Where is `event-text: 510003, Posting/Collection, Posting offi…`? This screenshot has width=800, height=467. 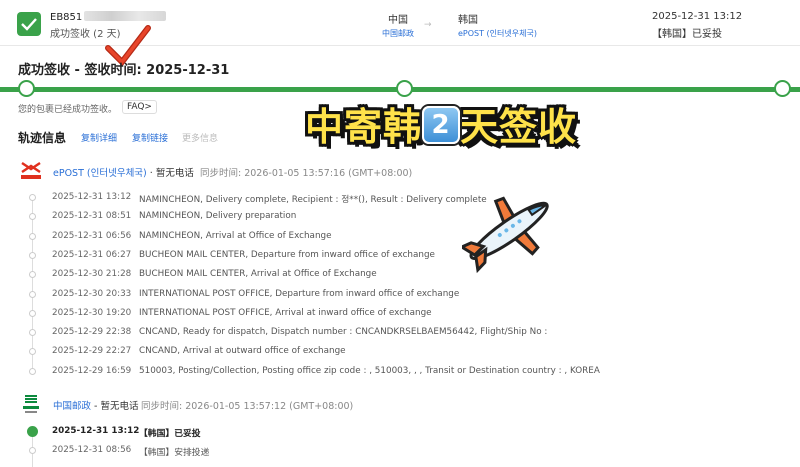
event-text: 510003, Posting/Collection, Posting offi… is located at coordinates (369, 370).